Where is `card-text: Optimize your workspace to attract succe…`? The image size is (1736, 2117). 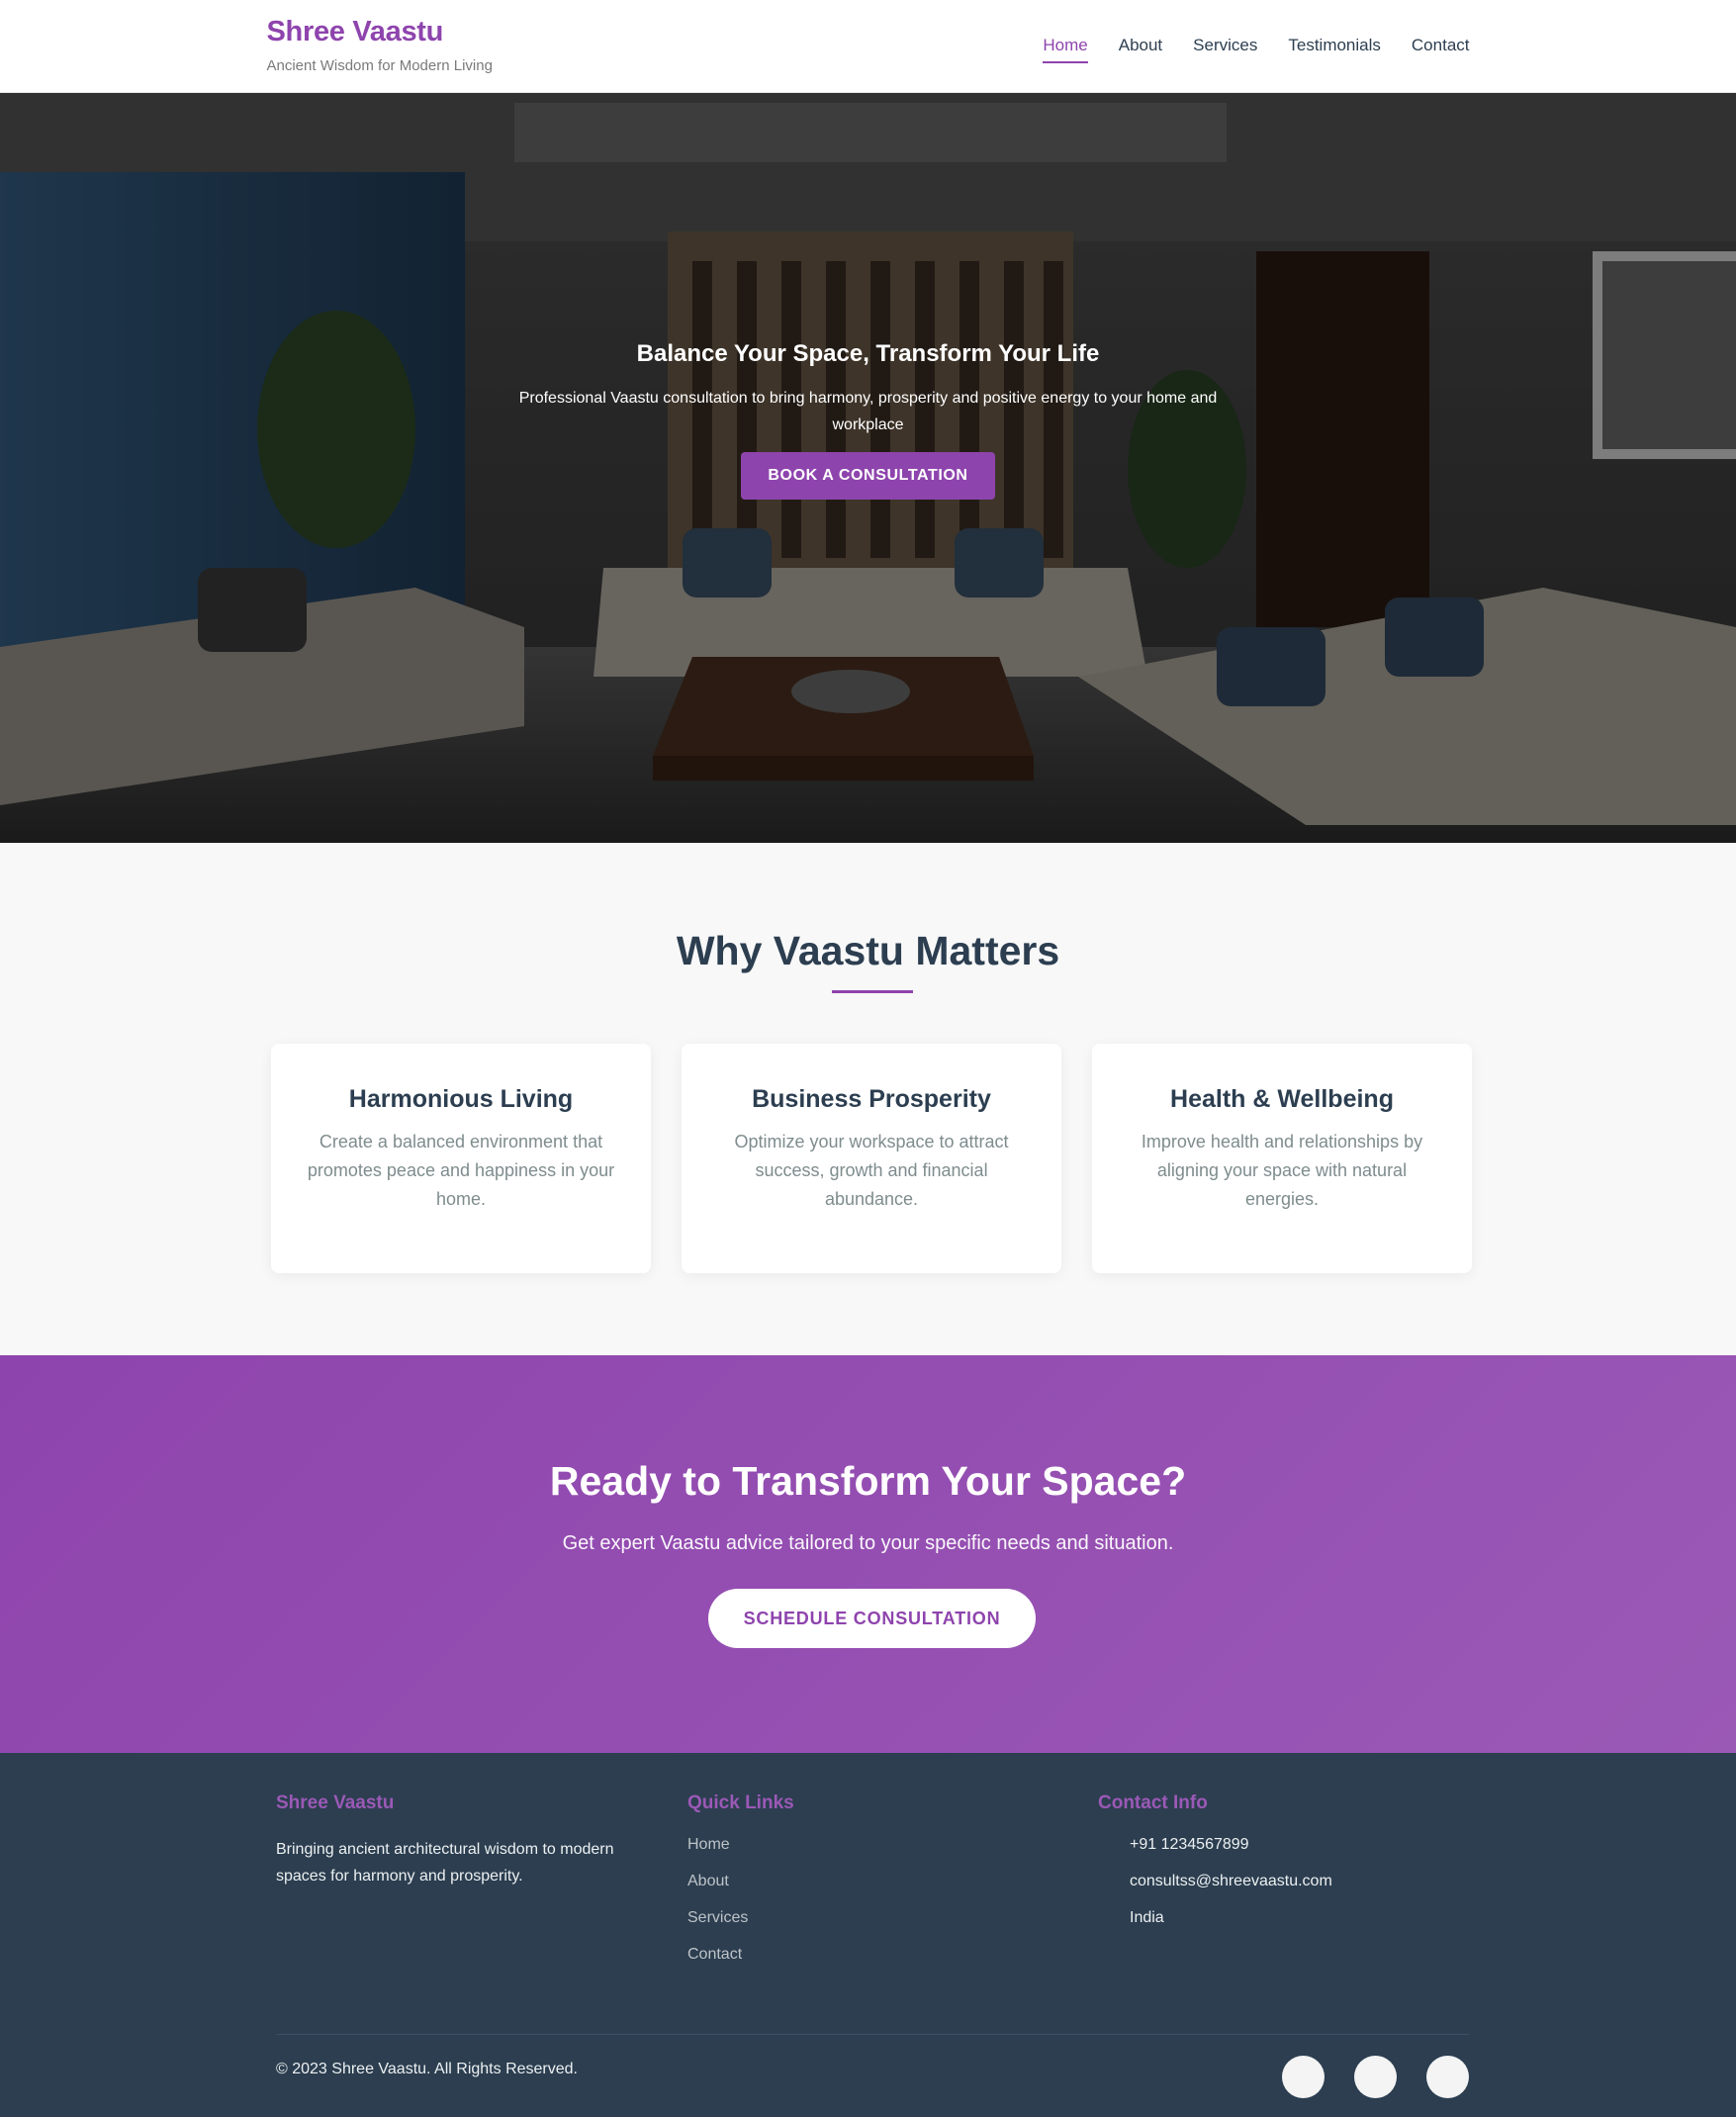 card-text: Optimize your workspace to attract succe… is located at coordinates (871, 1170).